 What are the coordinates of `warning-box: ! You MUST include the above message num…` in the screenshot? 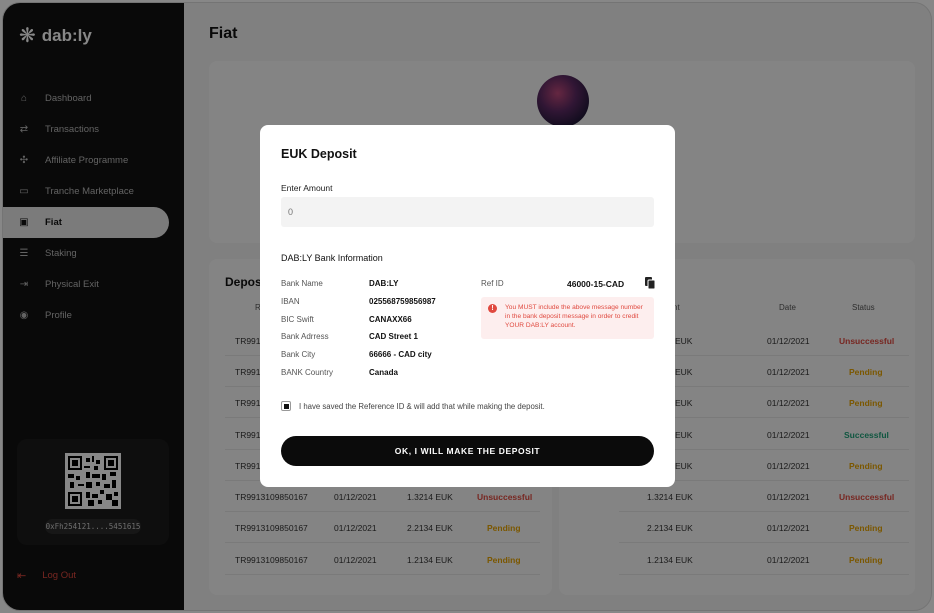 It's located at (567, 318).